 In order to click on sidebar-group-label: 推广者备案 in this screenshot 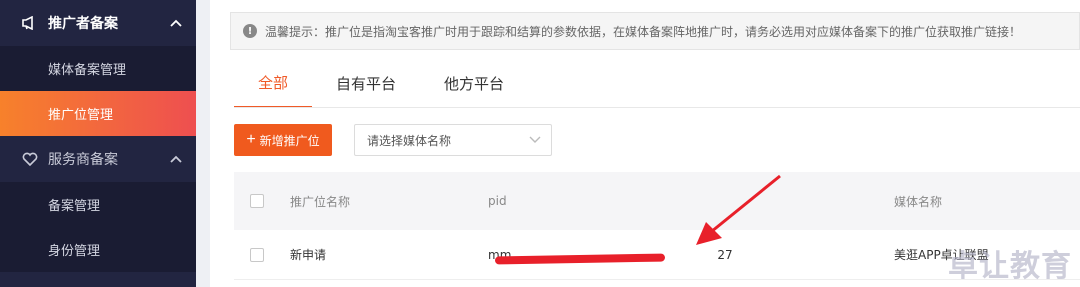, I will do `click(83, 24)`.